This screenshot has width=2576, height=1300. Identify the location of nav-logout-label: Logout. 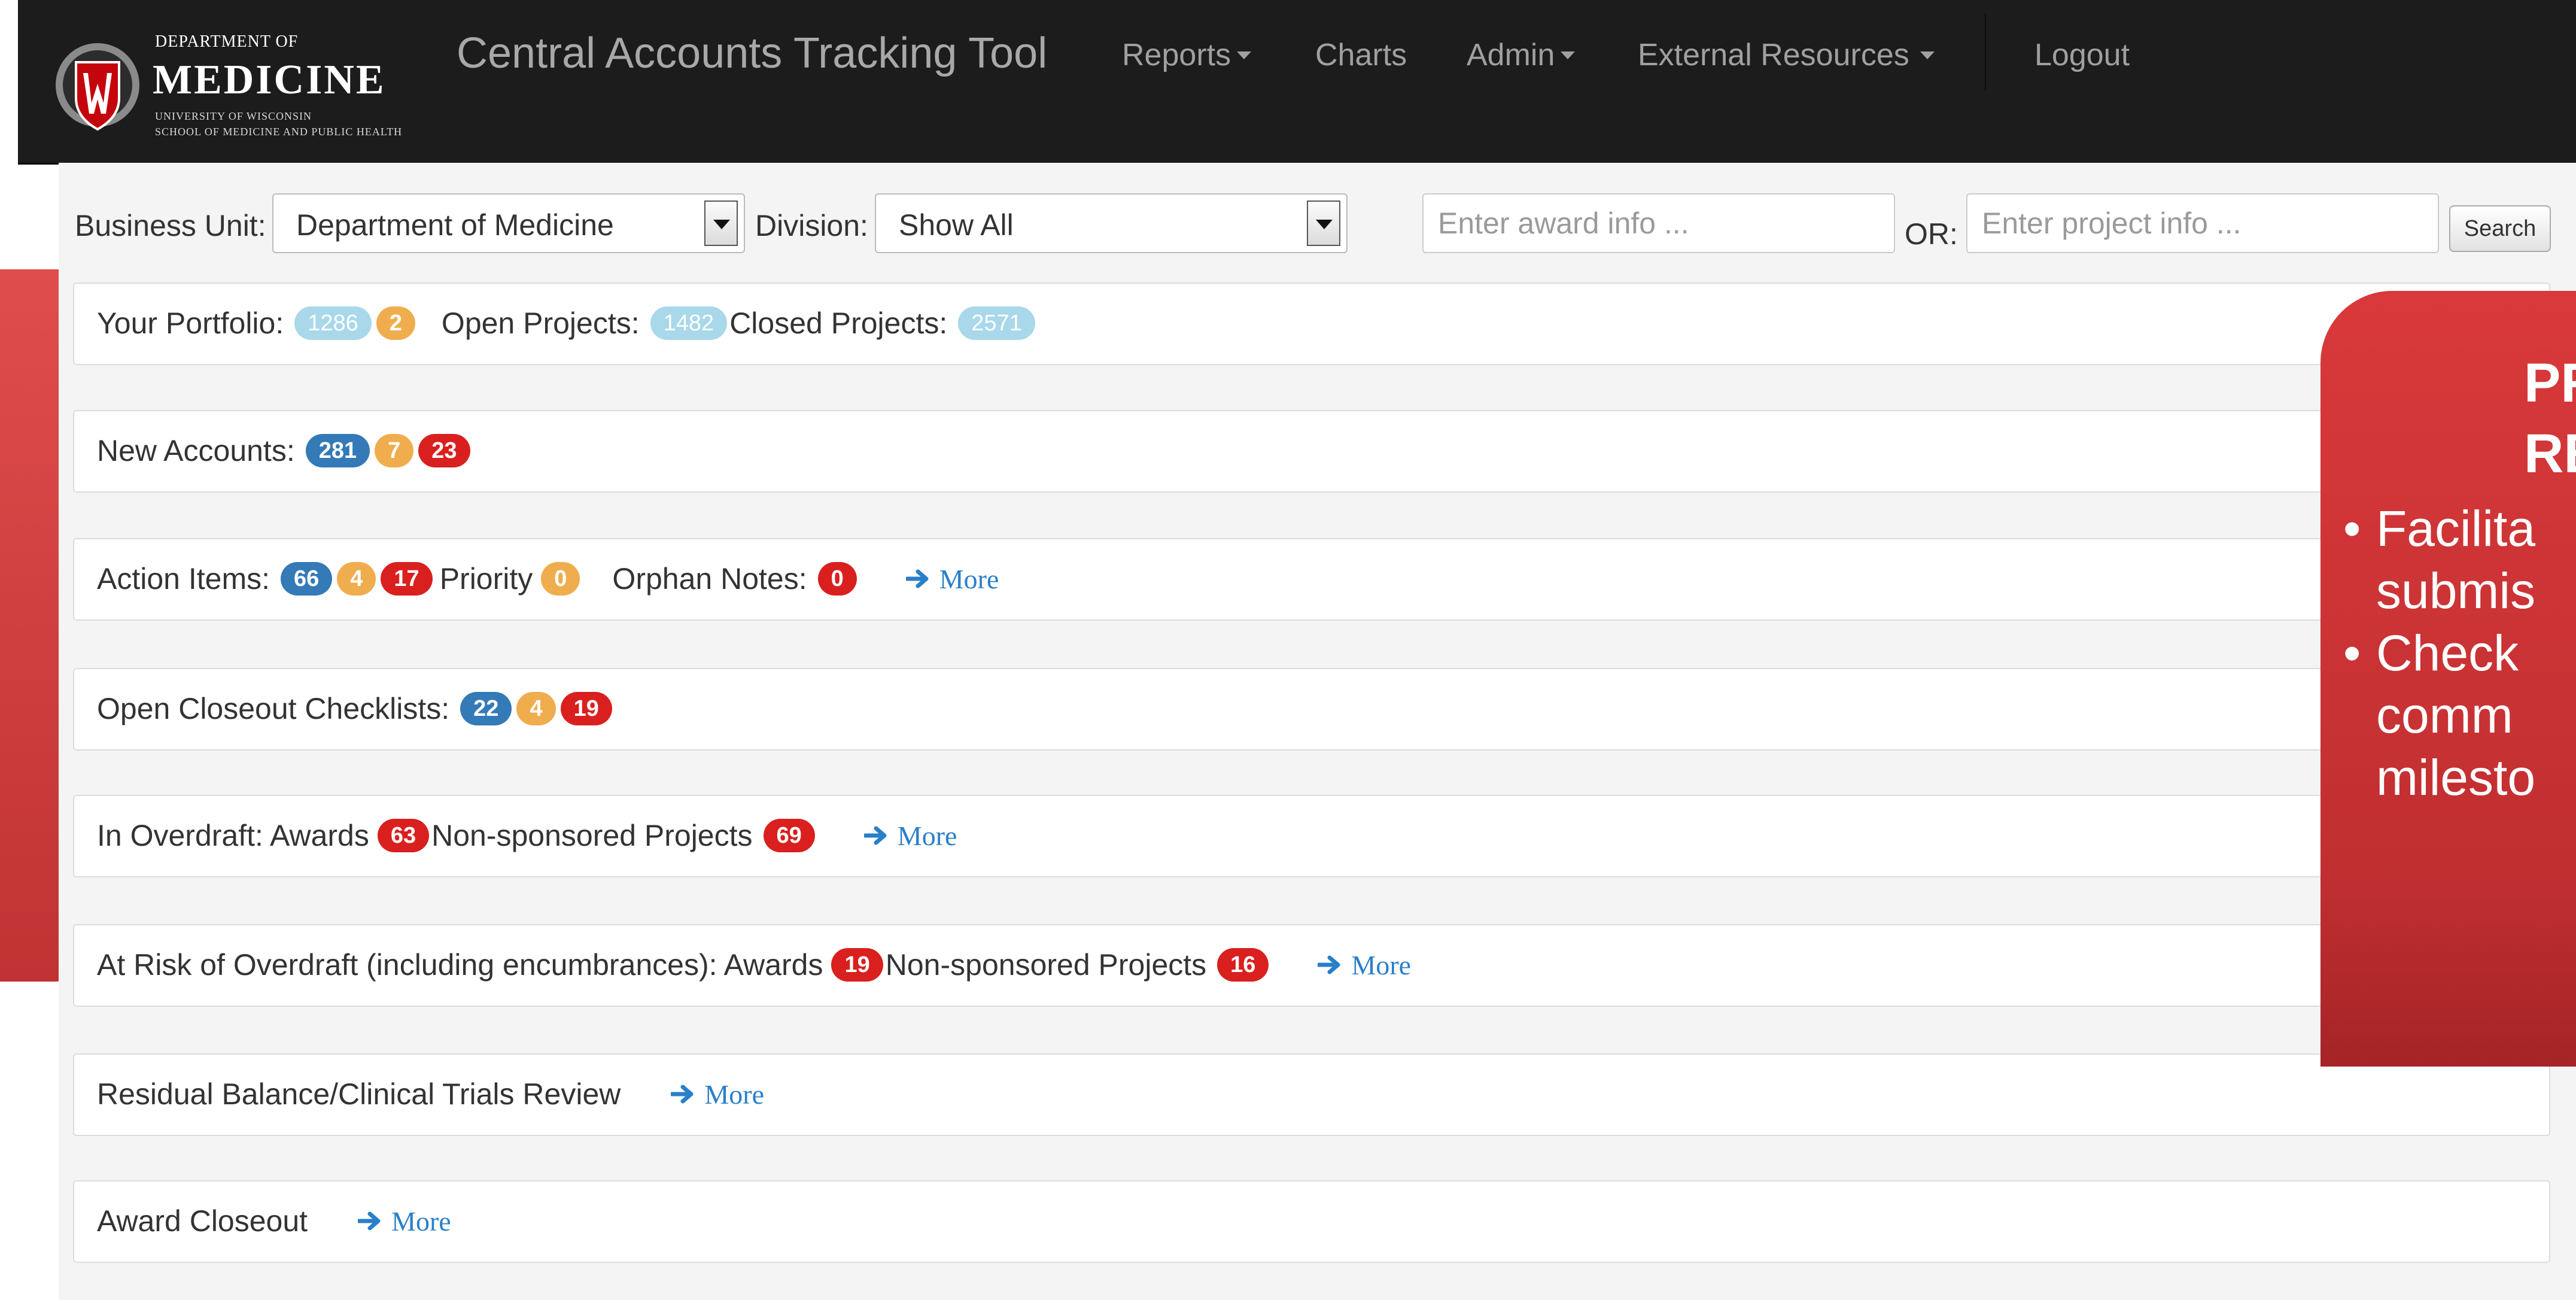
(2082, 55).